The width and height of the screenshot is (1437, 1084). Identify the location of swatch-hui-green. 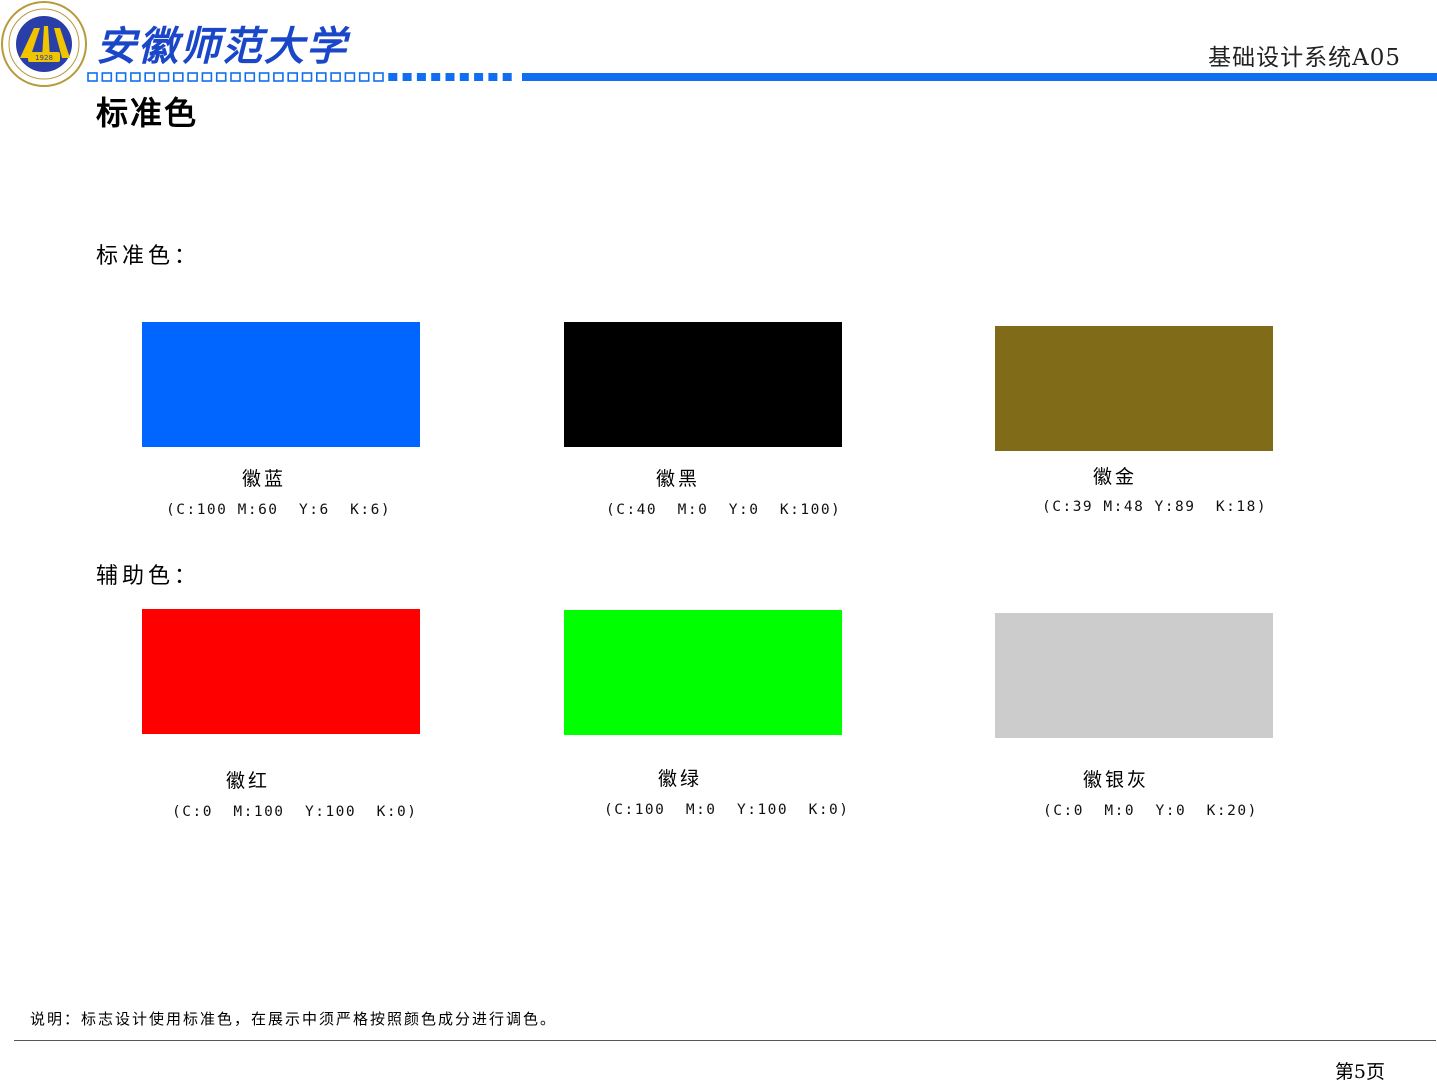
(703, 672).